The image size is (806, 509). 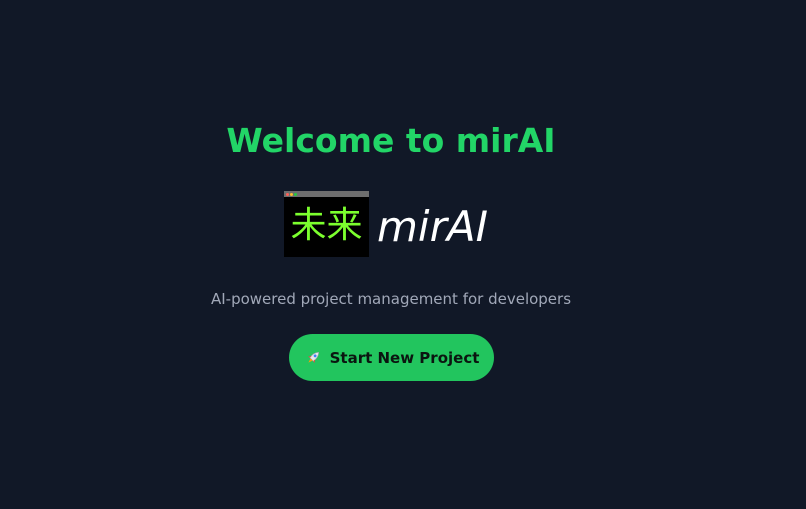 I want to click on start-new-project-button: Start New Project, so click(x=391, y=357).